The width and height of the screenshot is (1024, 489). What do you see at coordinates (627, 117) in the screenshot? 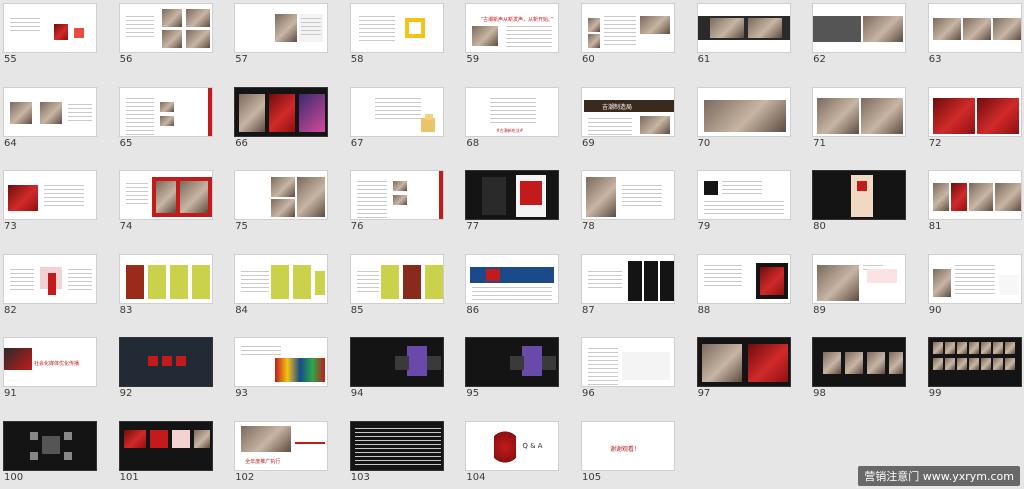
I see `slide-thumbnail-69: 吉潮制造局 69` at bounding box center [627, 117].